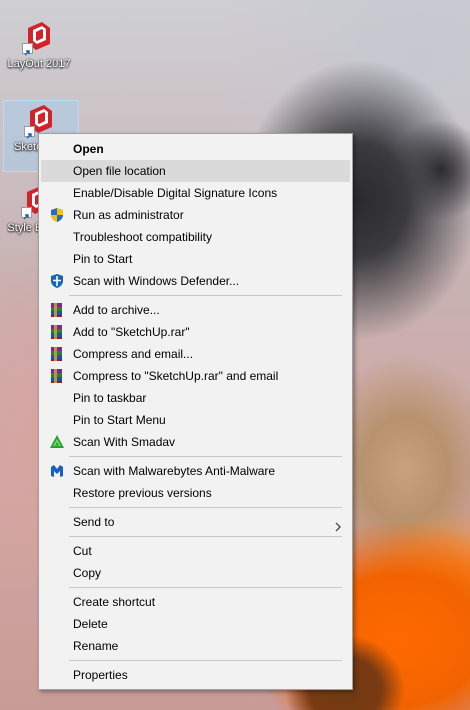 This screenshot has width=470, height=710. What do you see at coordinates (100, 675) in the screenshot?
I see `menu-item-label: Properties` at bounding box center [100, 675].